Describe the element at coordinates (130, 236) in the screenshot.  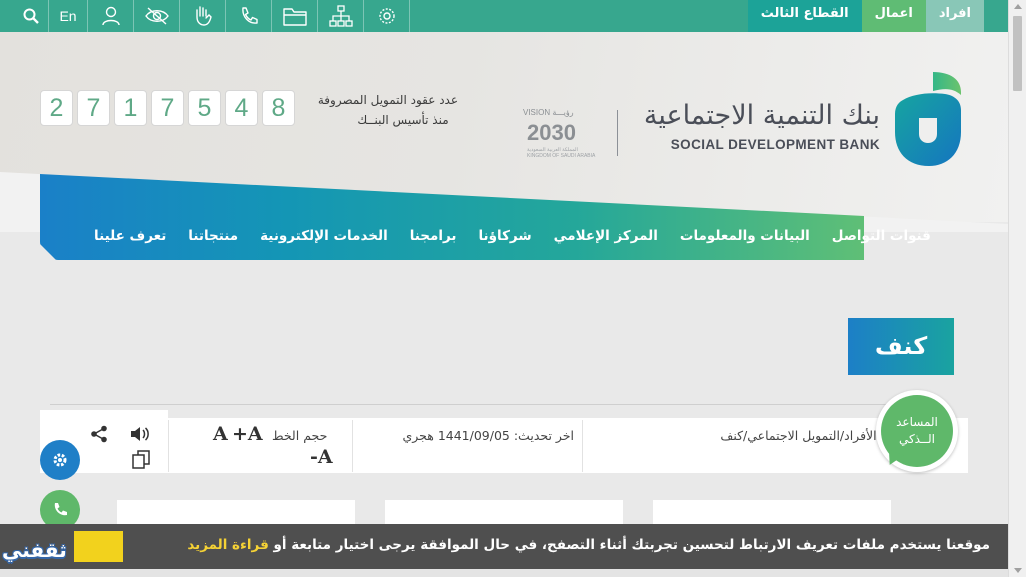
I see `nav-item-about: تعرف علينا` at that location.